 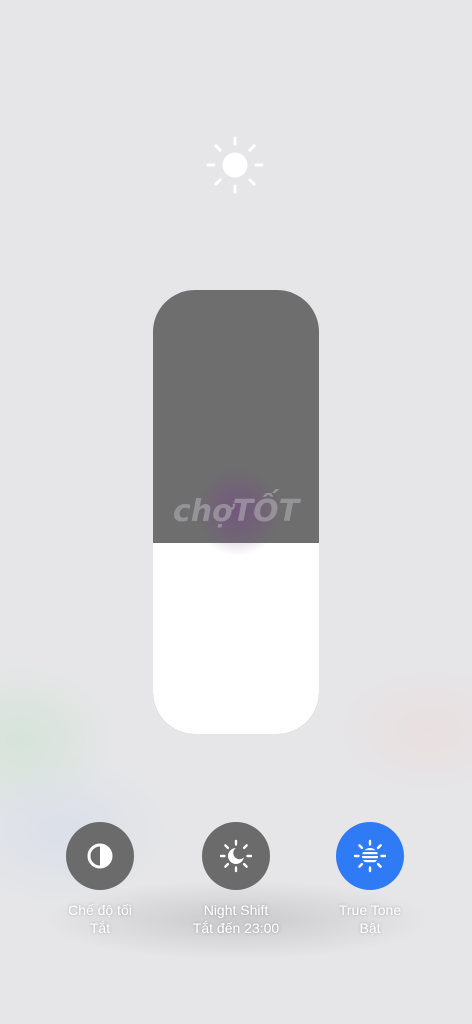 What do you see at coordinates (370, 910) in the screenshot?
I see `true-tone-label: True Tone` at bounding box center [370, 910].